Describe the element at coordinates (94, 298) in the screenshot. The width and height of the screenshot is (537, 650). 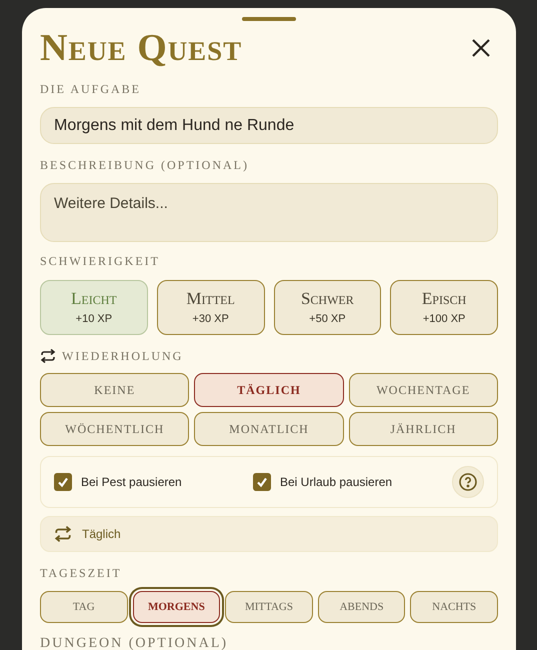
I see `difficulty-name: Leicht` at that location.